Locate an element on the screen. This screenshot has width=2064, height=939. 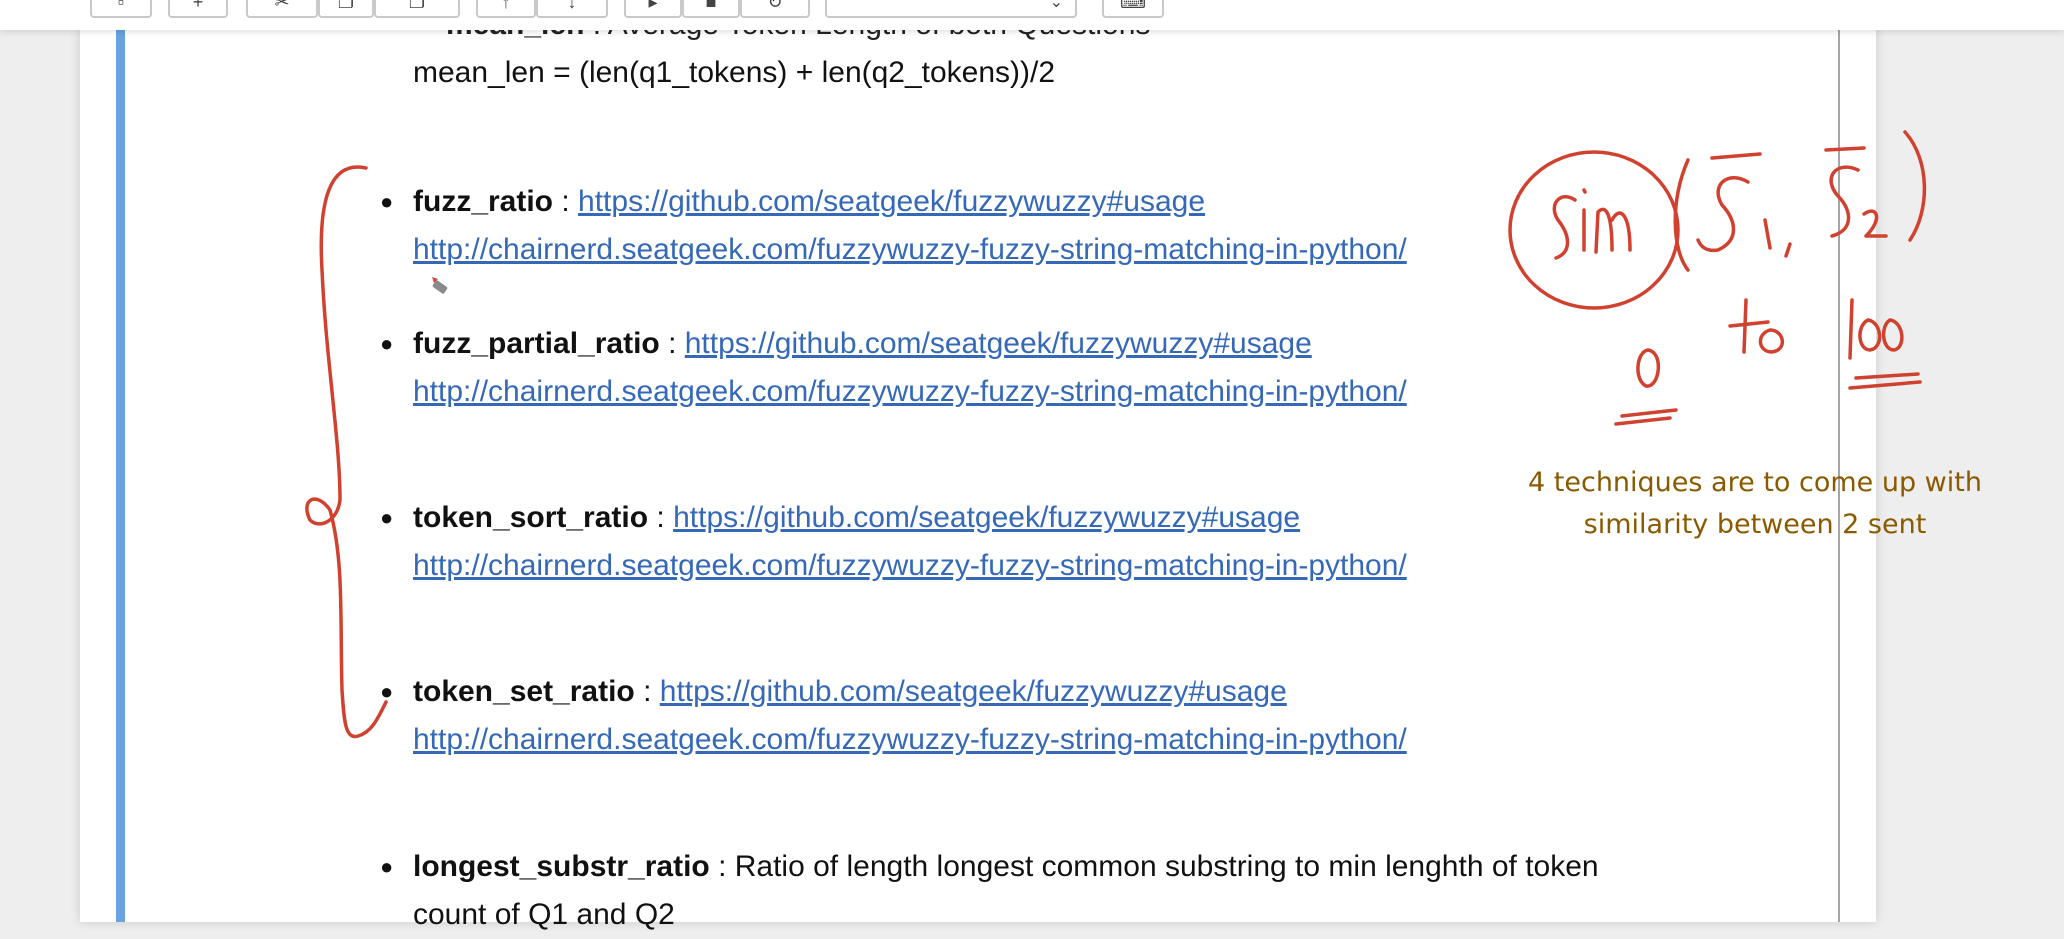
term: token_set_ratio is located at coordinates (524, 691).